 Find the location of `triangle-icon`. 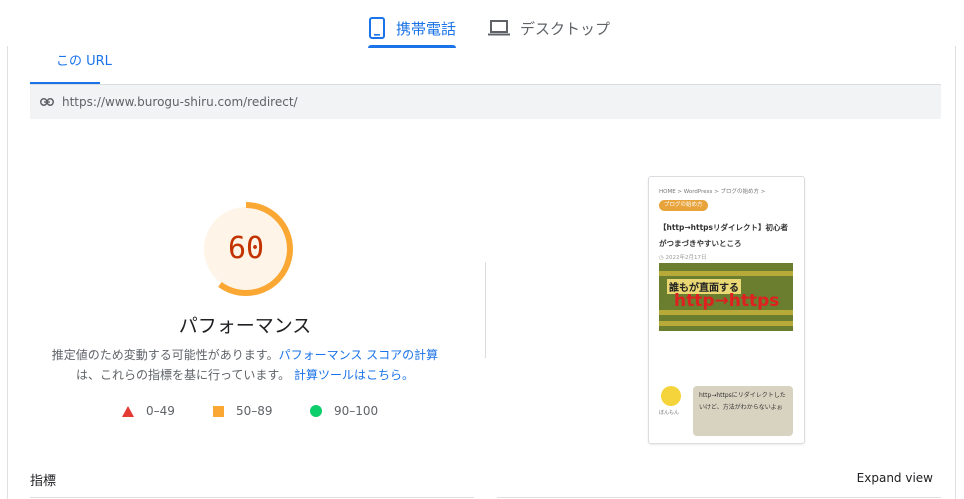

triangle-icon is located at coordinates (128, 411).